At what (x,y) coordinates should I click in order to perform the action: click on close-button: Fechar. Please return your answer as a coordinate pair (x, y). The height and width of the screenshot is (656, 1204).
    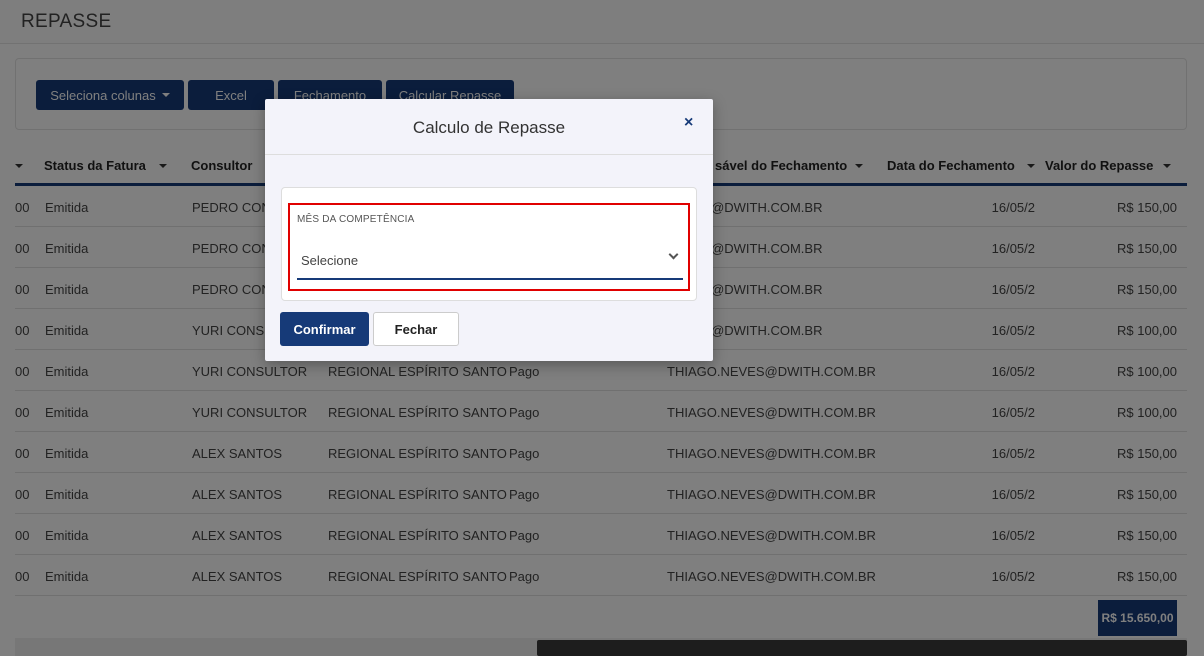
    Looking at the image, I should click on (416, 329).